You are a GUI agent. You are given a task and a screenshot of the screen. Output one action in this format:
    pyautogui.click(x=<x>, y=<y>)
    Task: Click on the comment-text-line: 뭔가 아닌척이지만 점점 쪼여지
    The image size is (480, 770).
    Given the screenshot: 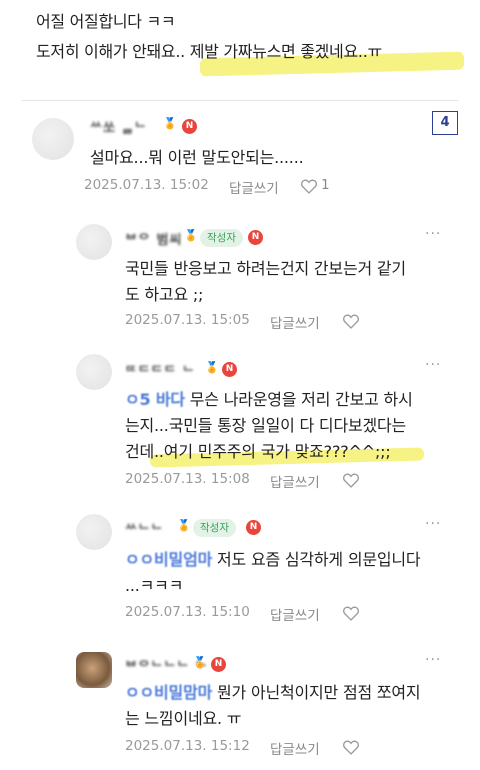 What is the action you would take?
    pyautogui.click(x=319, y=692)
    